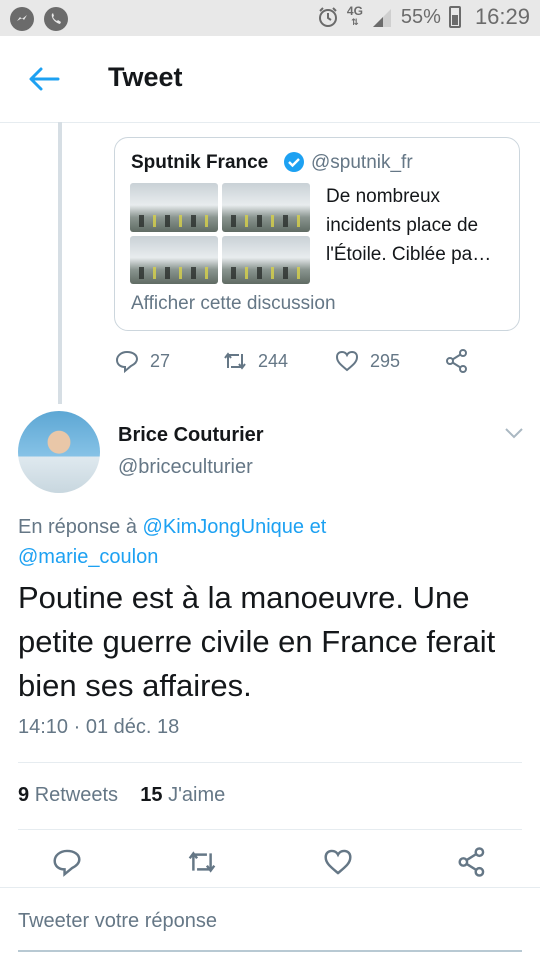  What do you see at coordinates (142, 361) in the screenshot?
I see `reply-action: 27` at bounding box center [142, 361].